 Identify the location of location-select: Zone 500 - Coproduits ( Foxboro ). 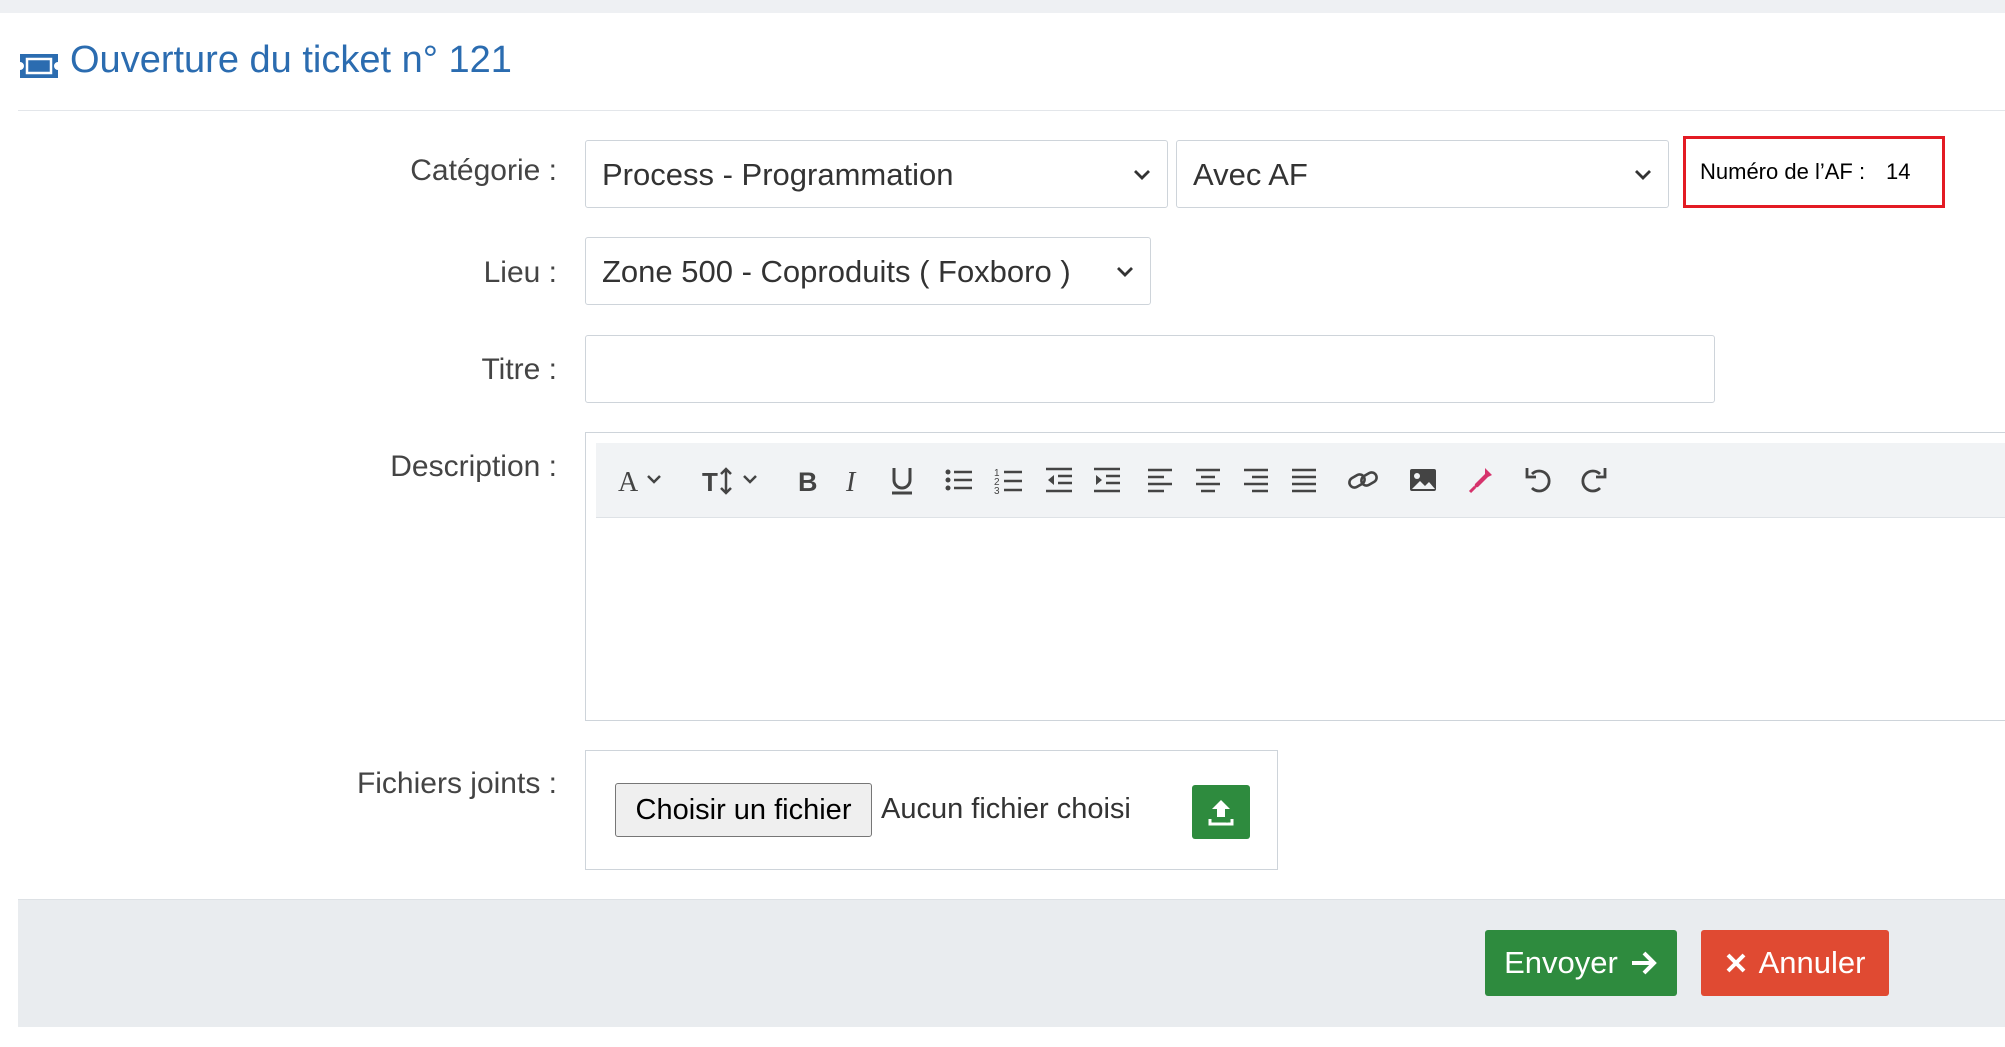
(868, 271).